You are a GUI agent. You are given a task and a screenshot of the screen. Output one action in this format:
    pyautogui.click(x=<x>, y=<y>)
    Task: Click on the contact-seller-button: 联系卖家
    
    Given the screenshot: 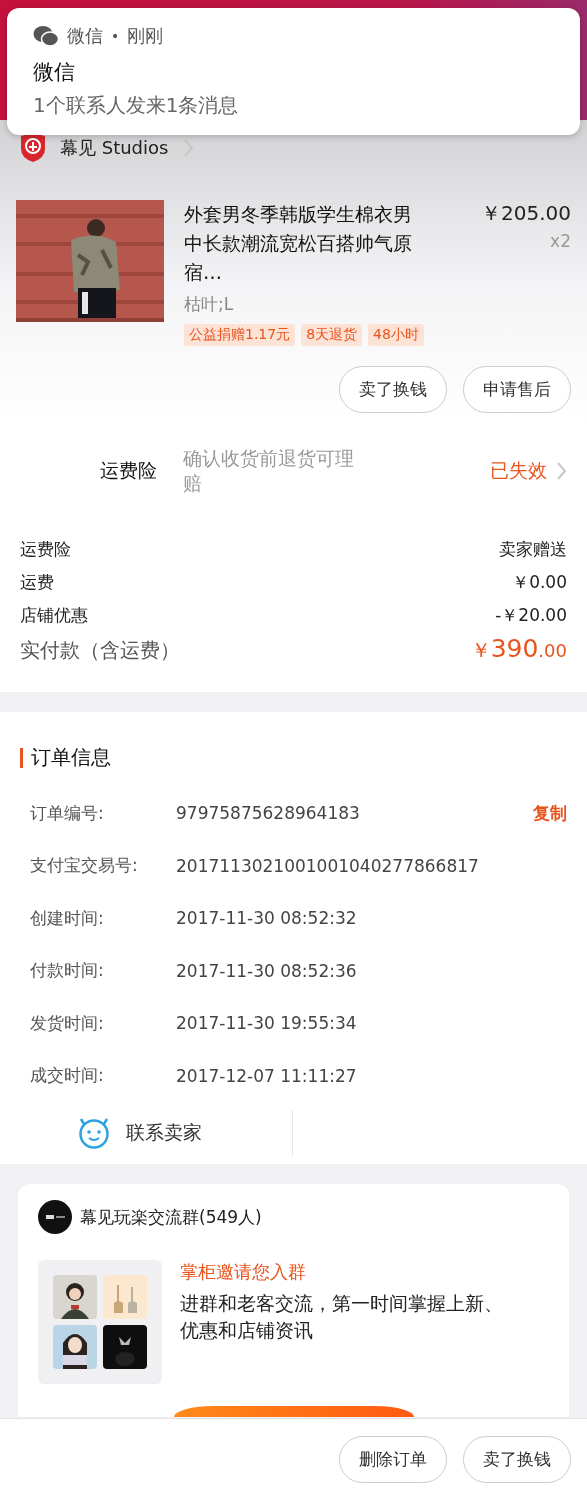 What is the action you would take?
    pyautogui.click(x=156, y=1133)
    